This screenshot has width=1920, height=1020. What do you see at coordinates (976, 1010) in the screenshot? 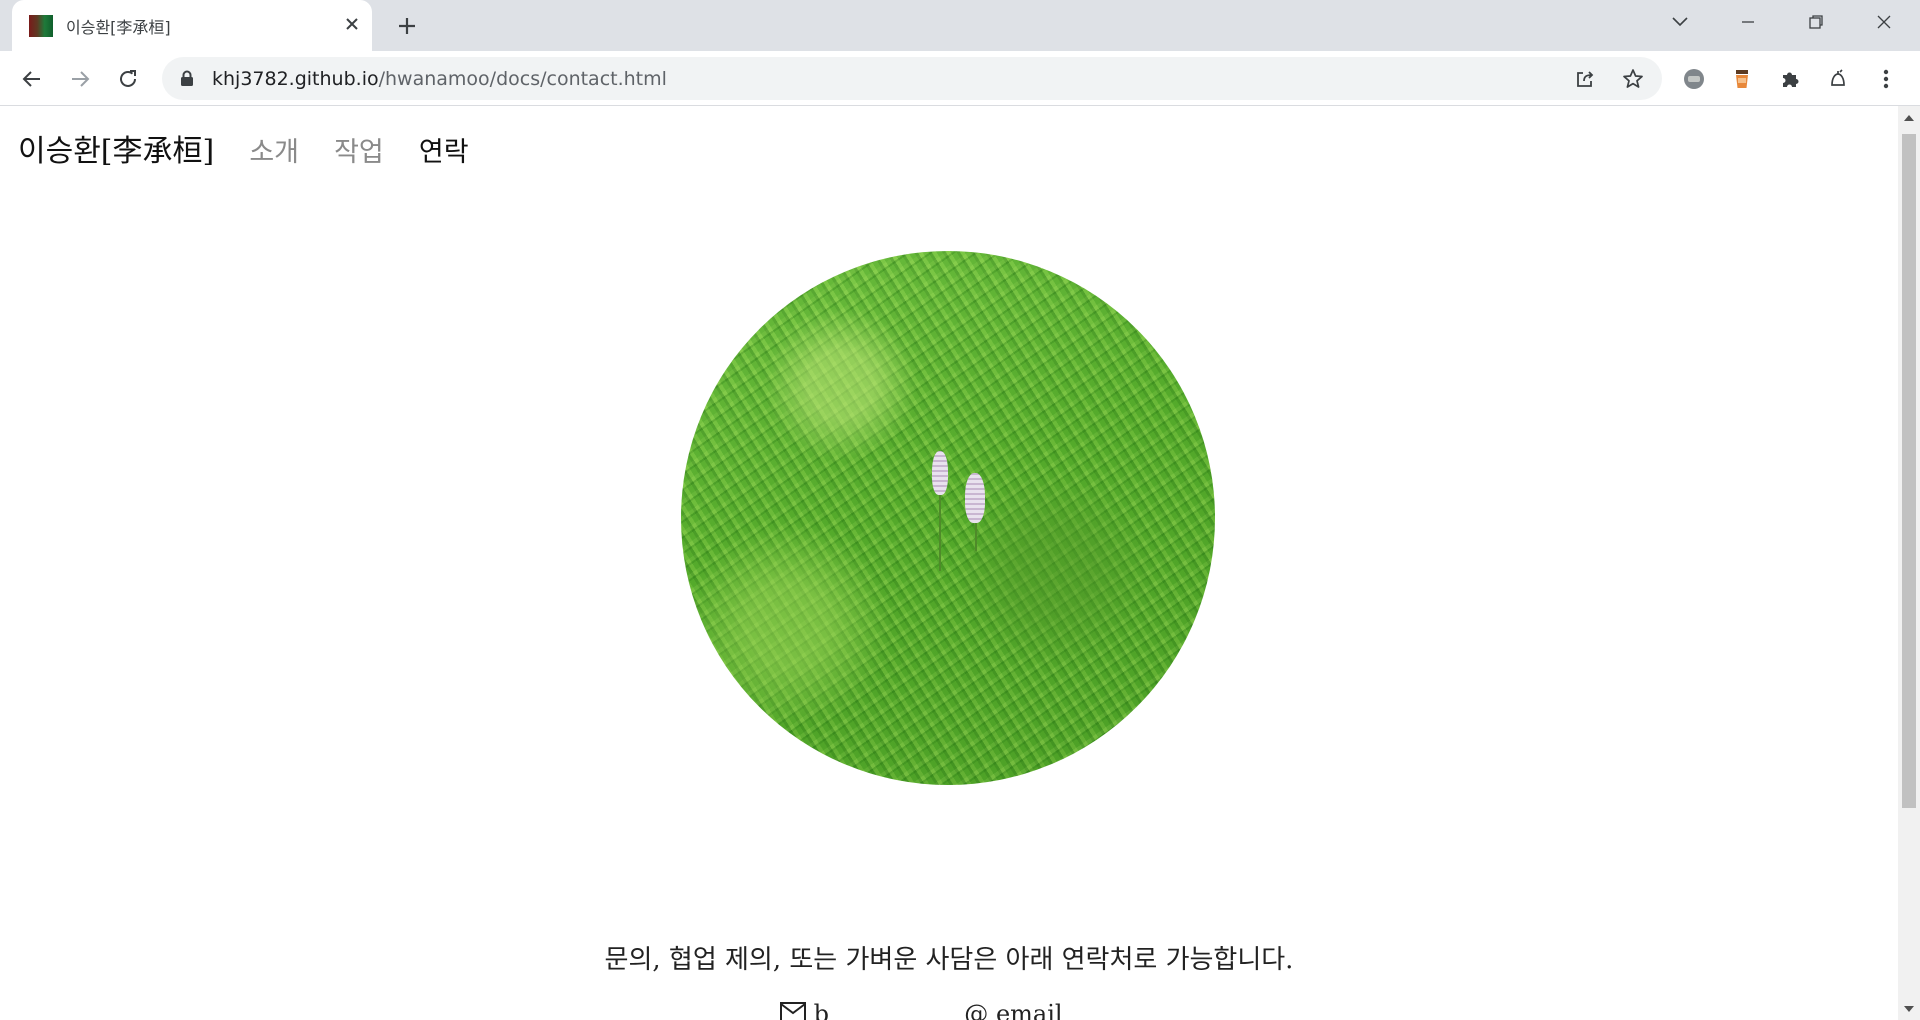
I see `at-icon: @` at bounding box center [976, 1010].